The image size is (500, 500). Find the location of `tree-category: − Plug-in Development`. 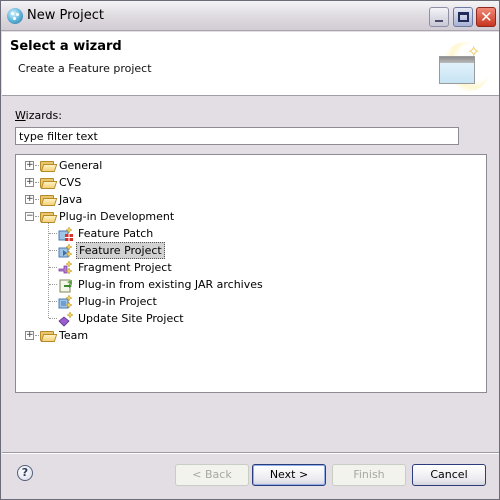

tree-category: − Plug-in Development is located at coordinates (251, 216).